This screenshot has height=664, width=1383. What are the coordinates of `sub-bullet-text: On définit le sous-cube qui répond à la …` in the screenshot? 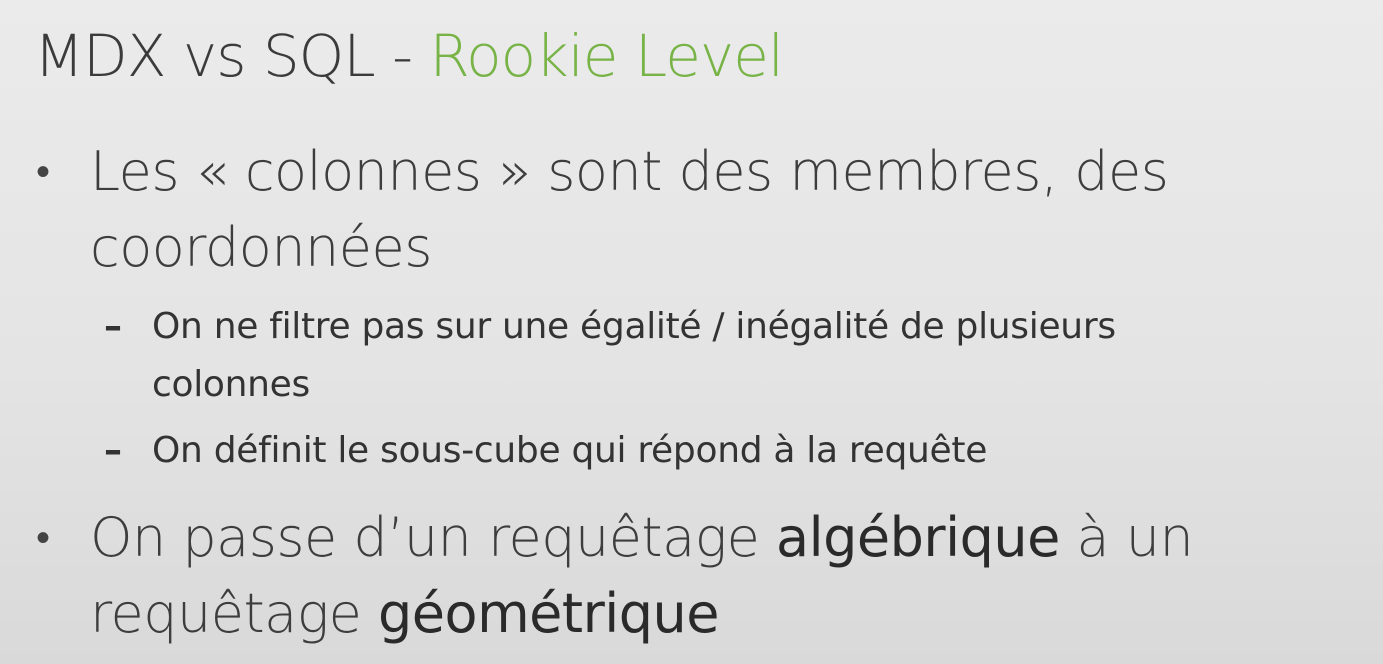 It's located at (743, 451).